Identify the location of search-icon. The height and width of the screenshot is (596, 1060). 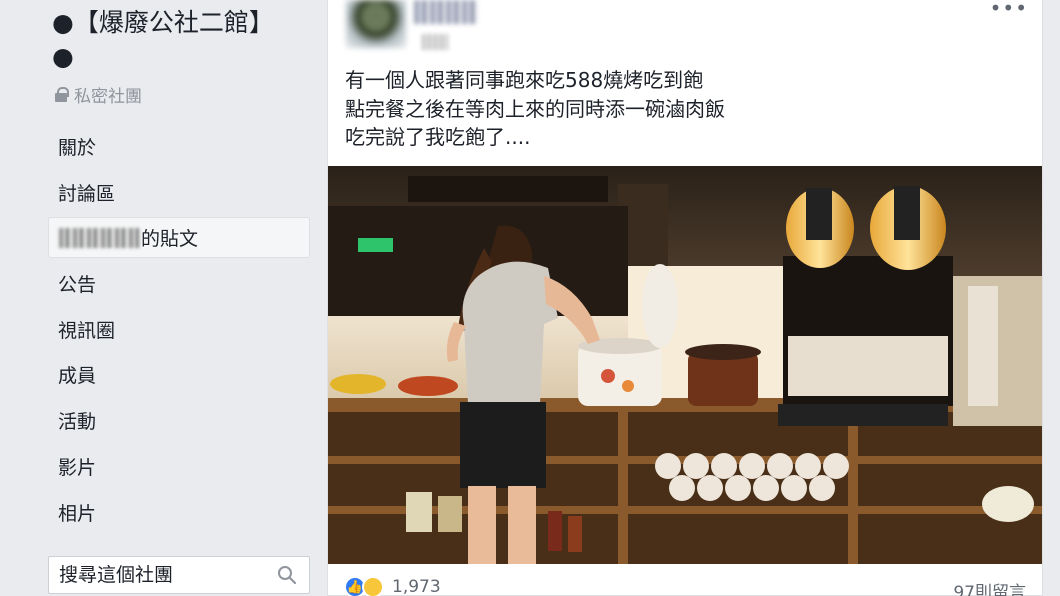
(287, 575).